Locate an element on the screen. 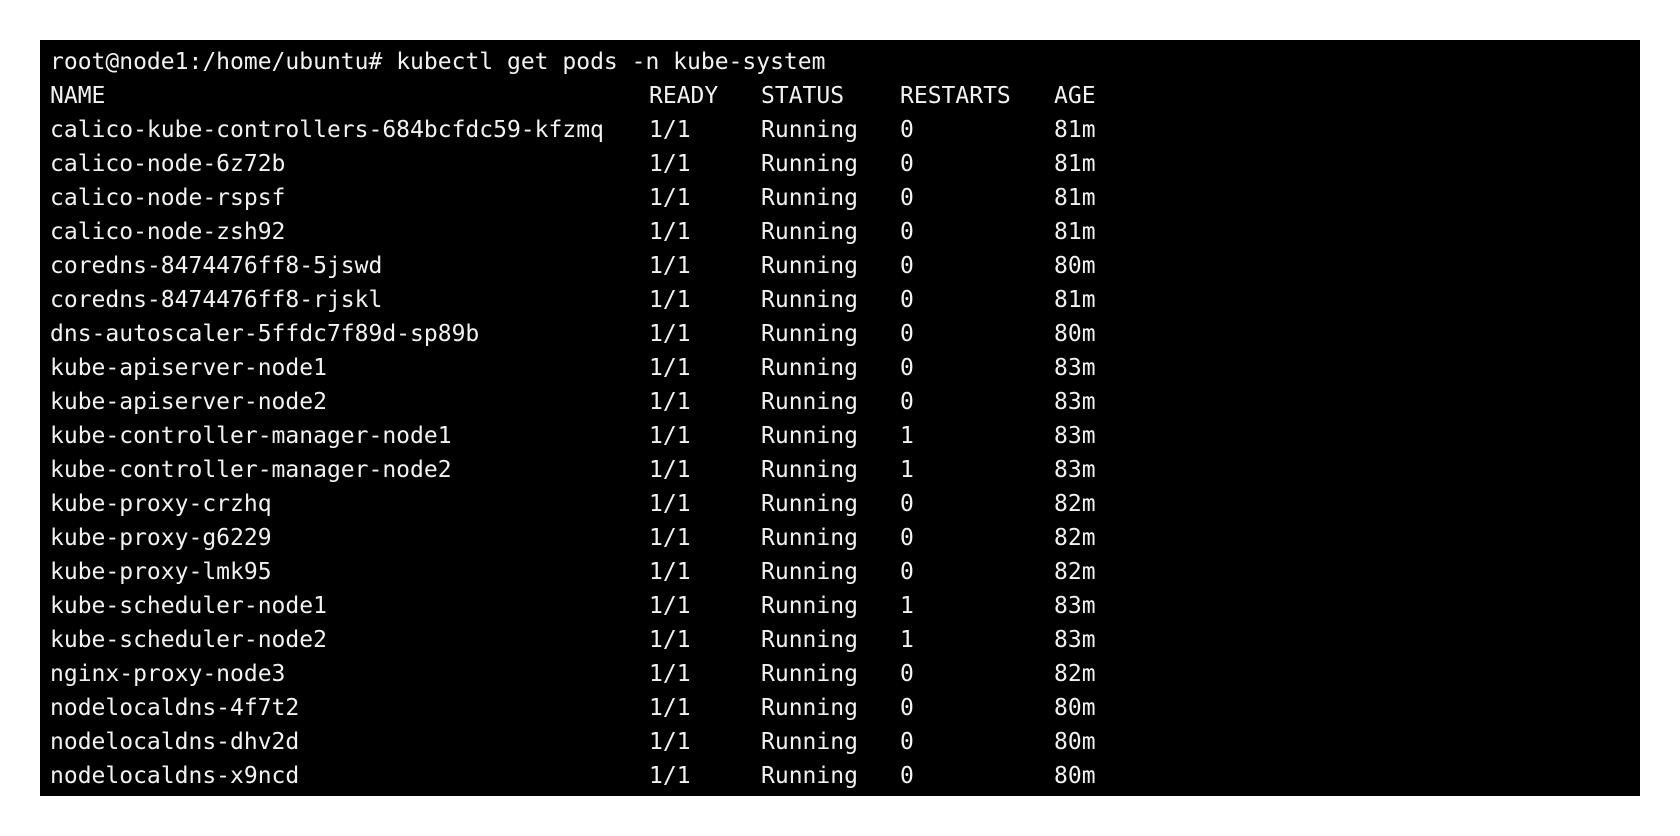  table-row: kube-proxy-lmk95 1/1 Running 0 82m is located at coordinates (845, 572).